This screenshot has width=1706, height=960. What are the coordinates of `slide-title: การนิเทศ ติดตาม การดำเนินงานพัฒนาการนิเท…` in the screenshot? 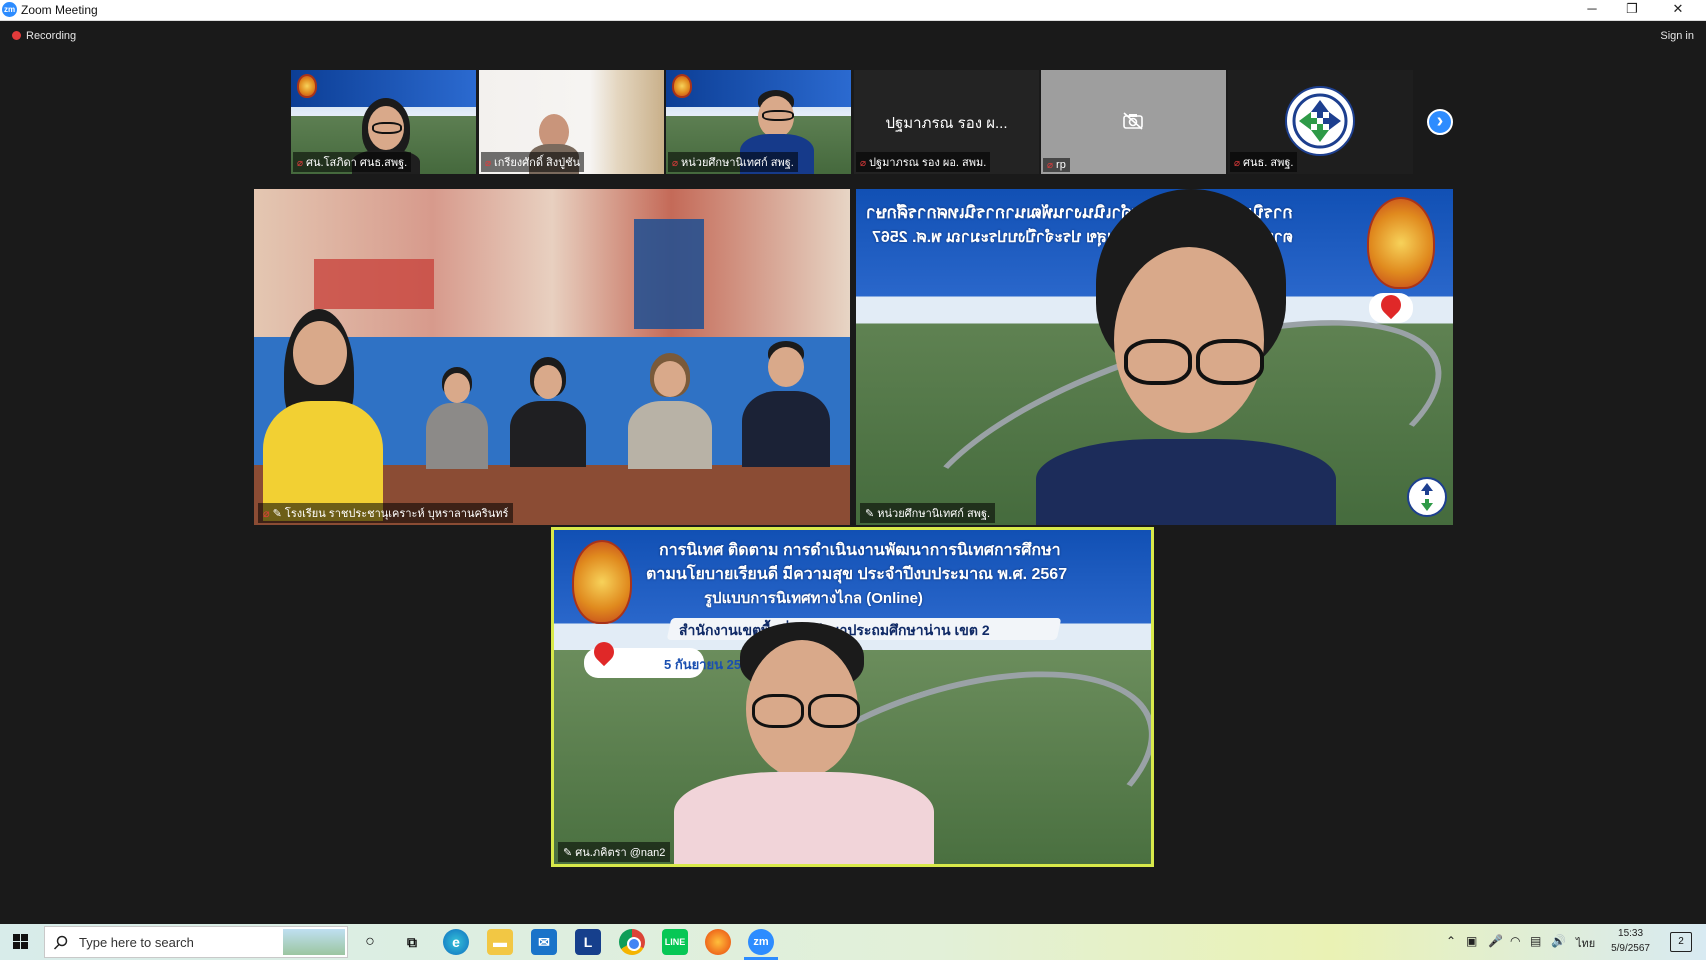 It's located at (860, 550).